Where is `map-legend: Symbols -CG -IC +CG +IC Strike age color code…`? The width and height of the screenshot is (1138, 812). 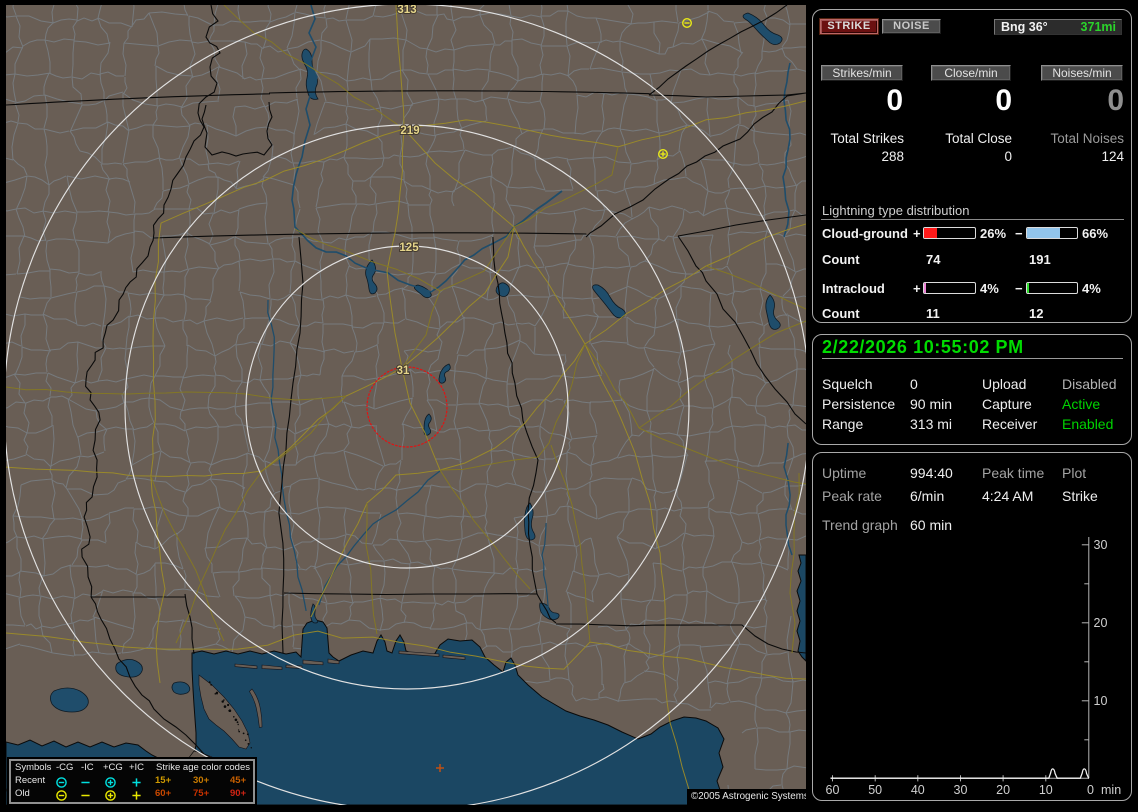 map-legend: Symbols -CG -IC +CG +IC Strike age color code… is located at coordinates (132, 781).